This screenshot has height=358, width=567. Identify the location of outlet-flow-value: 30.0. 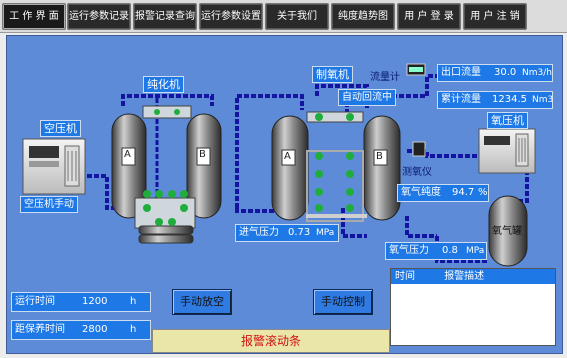
(505, 72).